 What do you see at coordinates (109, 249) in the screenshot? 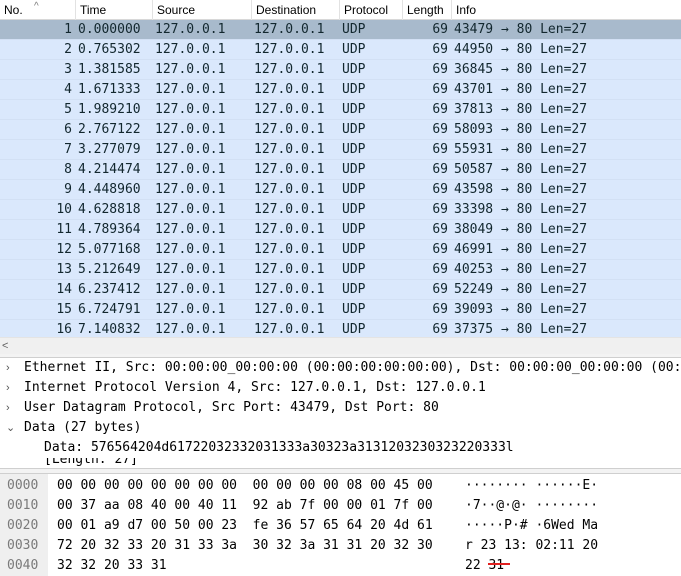
I see `packet-cell-time: 5.077168` at bounding box center [109, 249].